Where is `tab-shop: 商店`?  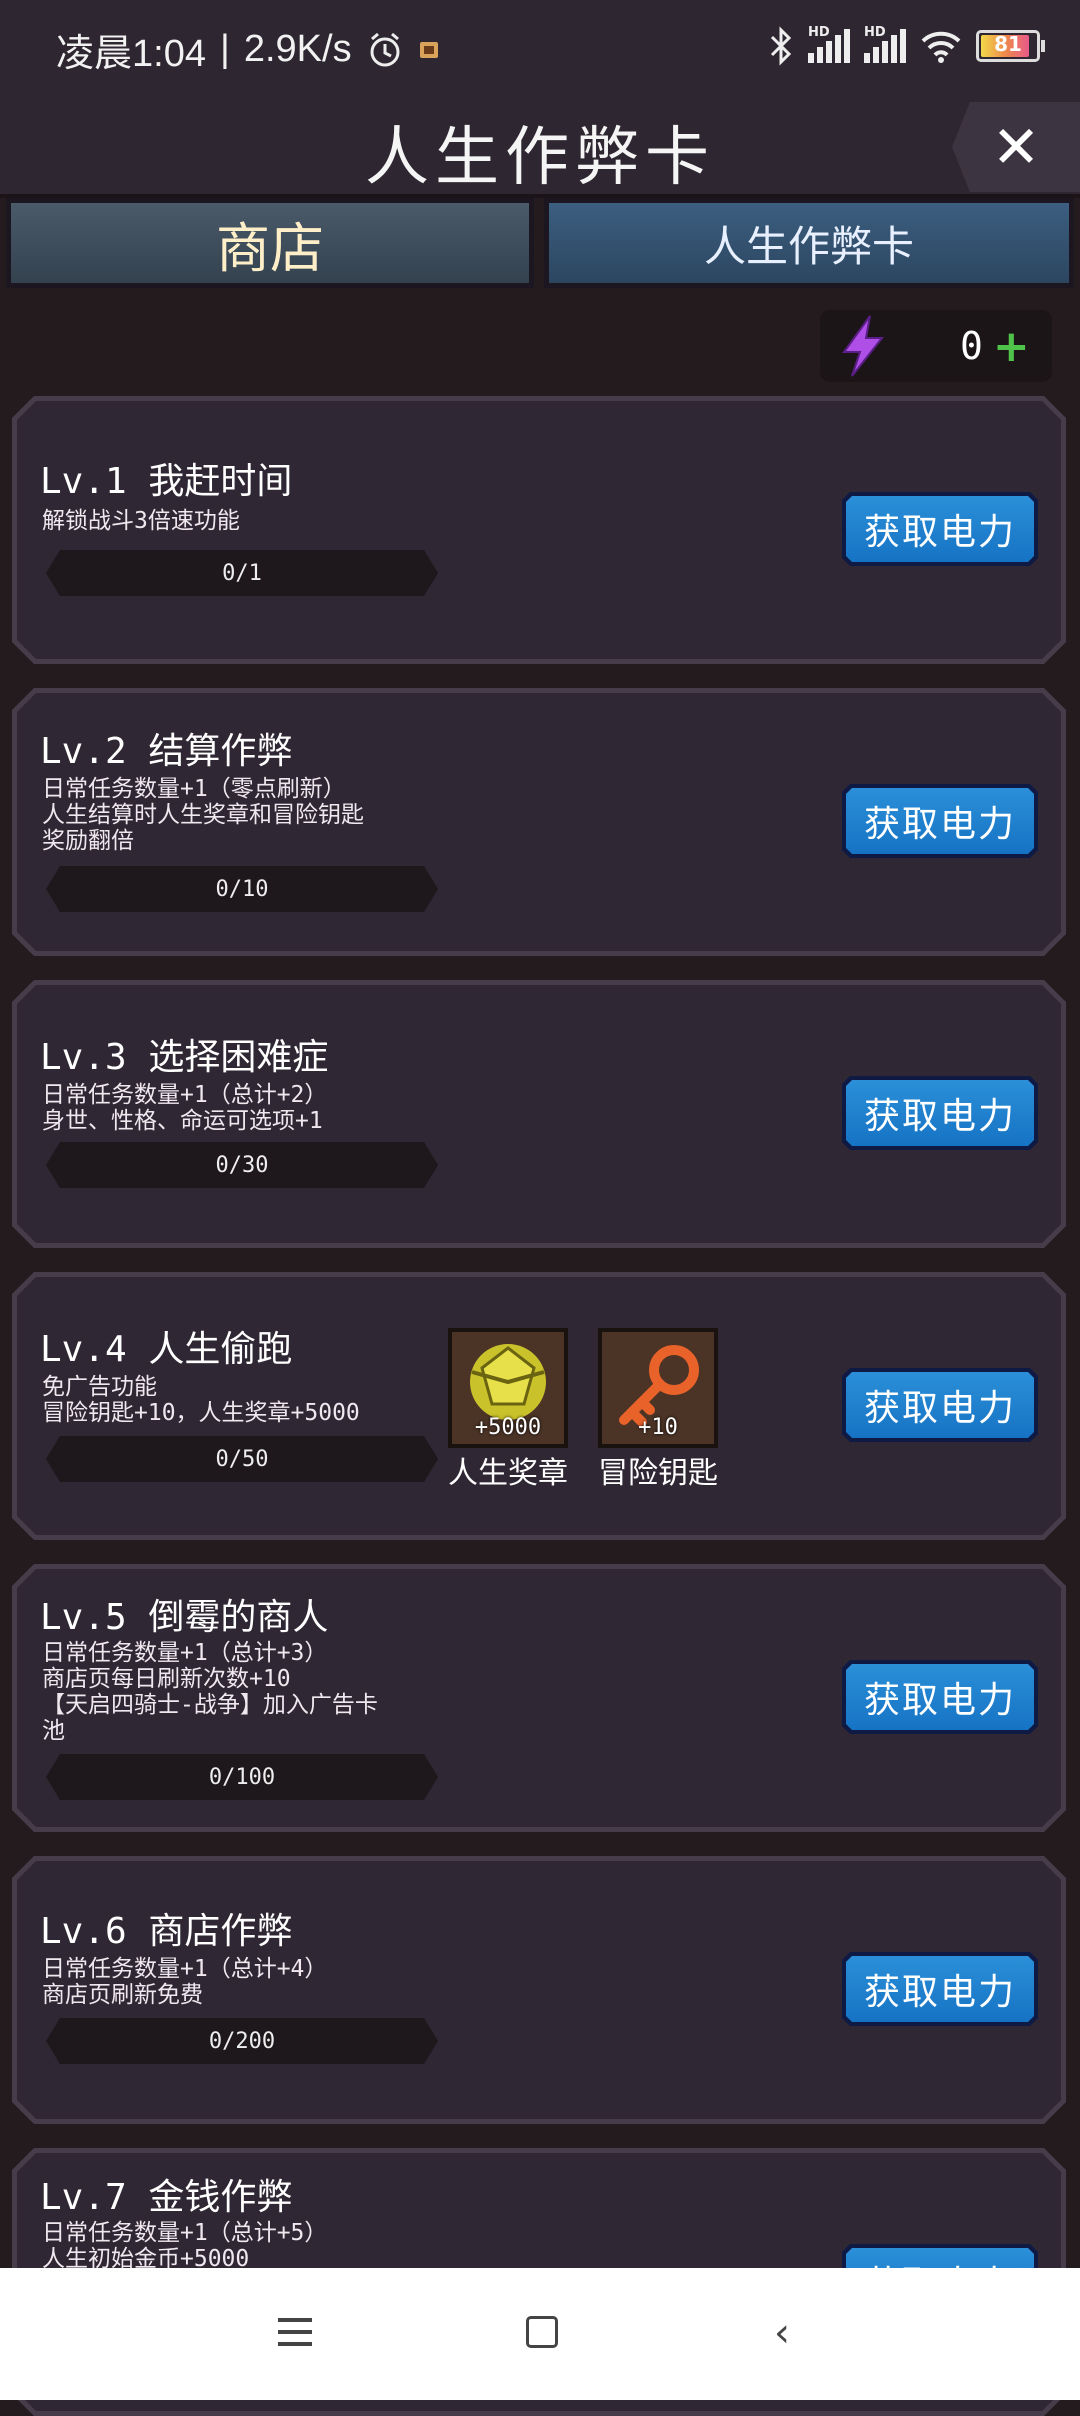 tab-shop: 商店 is located at coordinates (270, 243).